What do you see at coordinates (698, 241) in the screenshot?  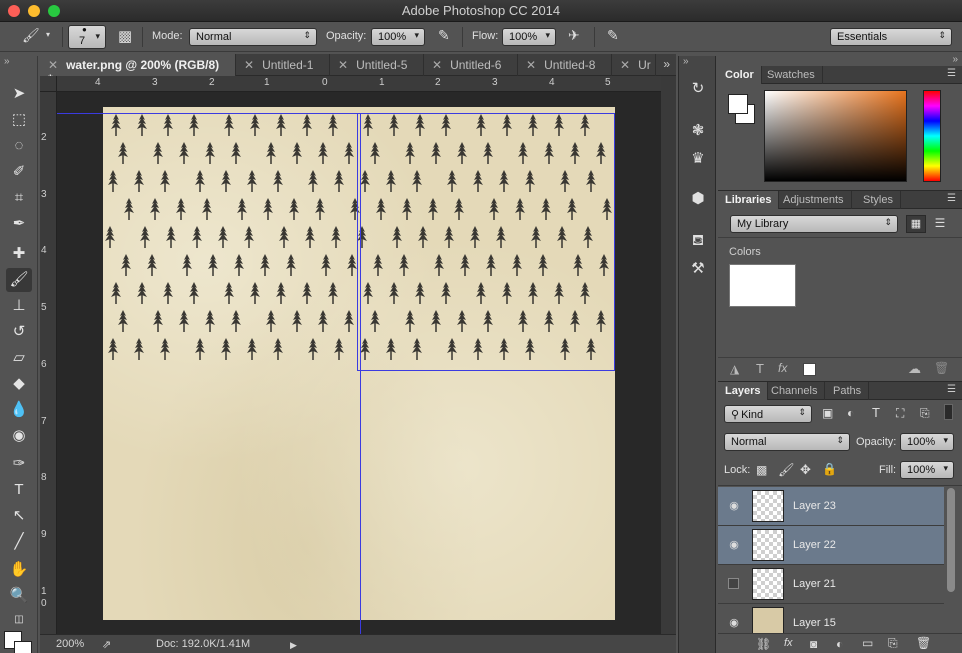 I see `clone-source-icon: ⛾` at bounding box center [698, 241].